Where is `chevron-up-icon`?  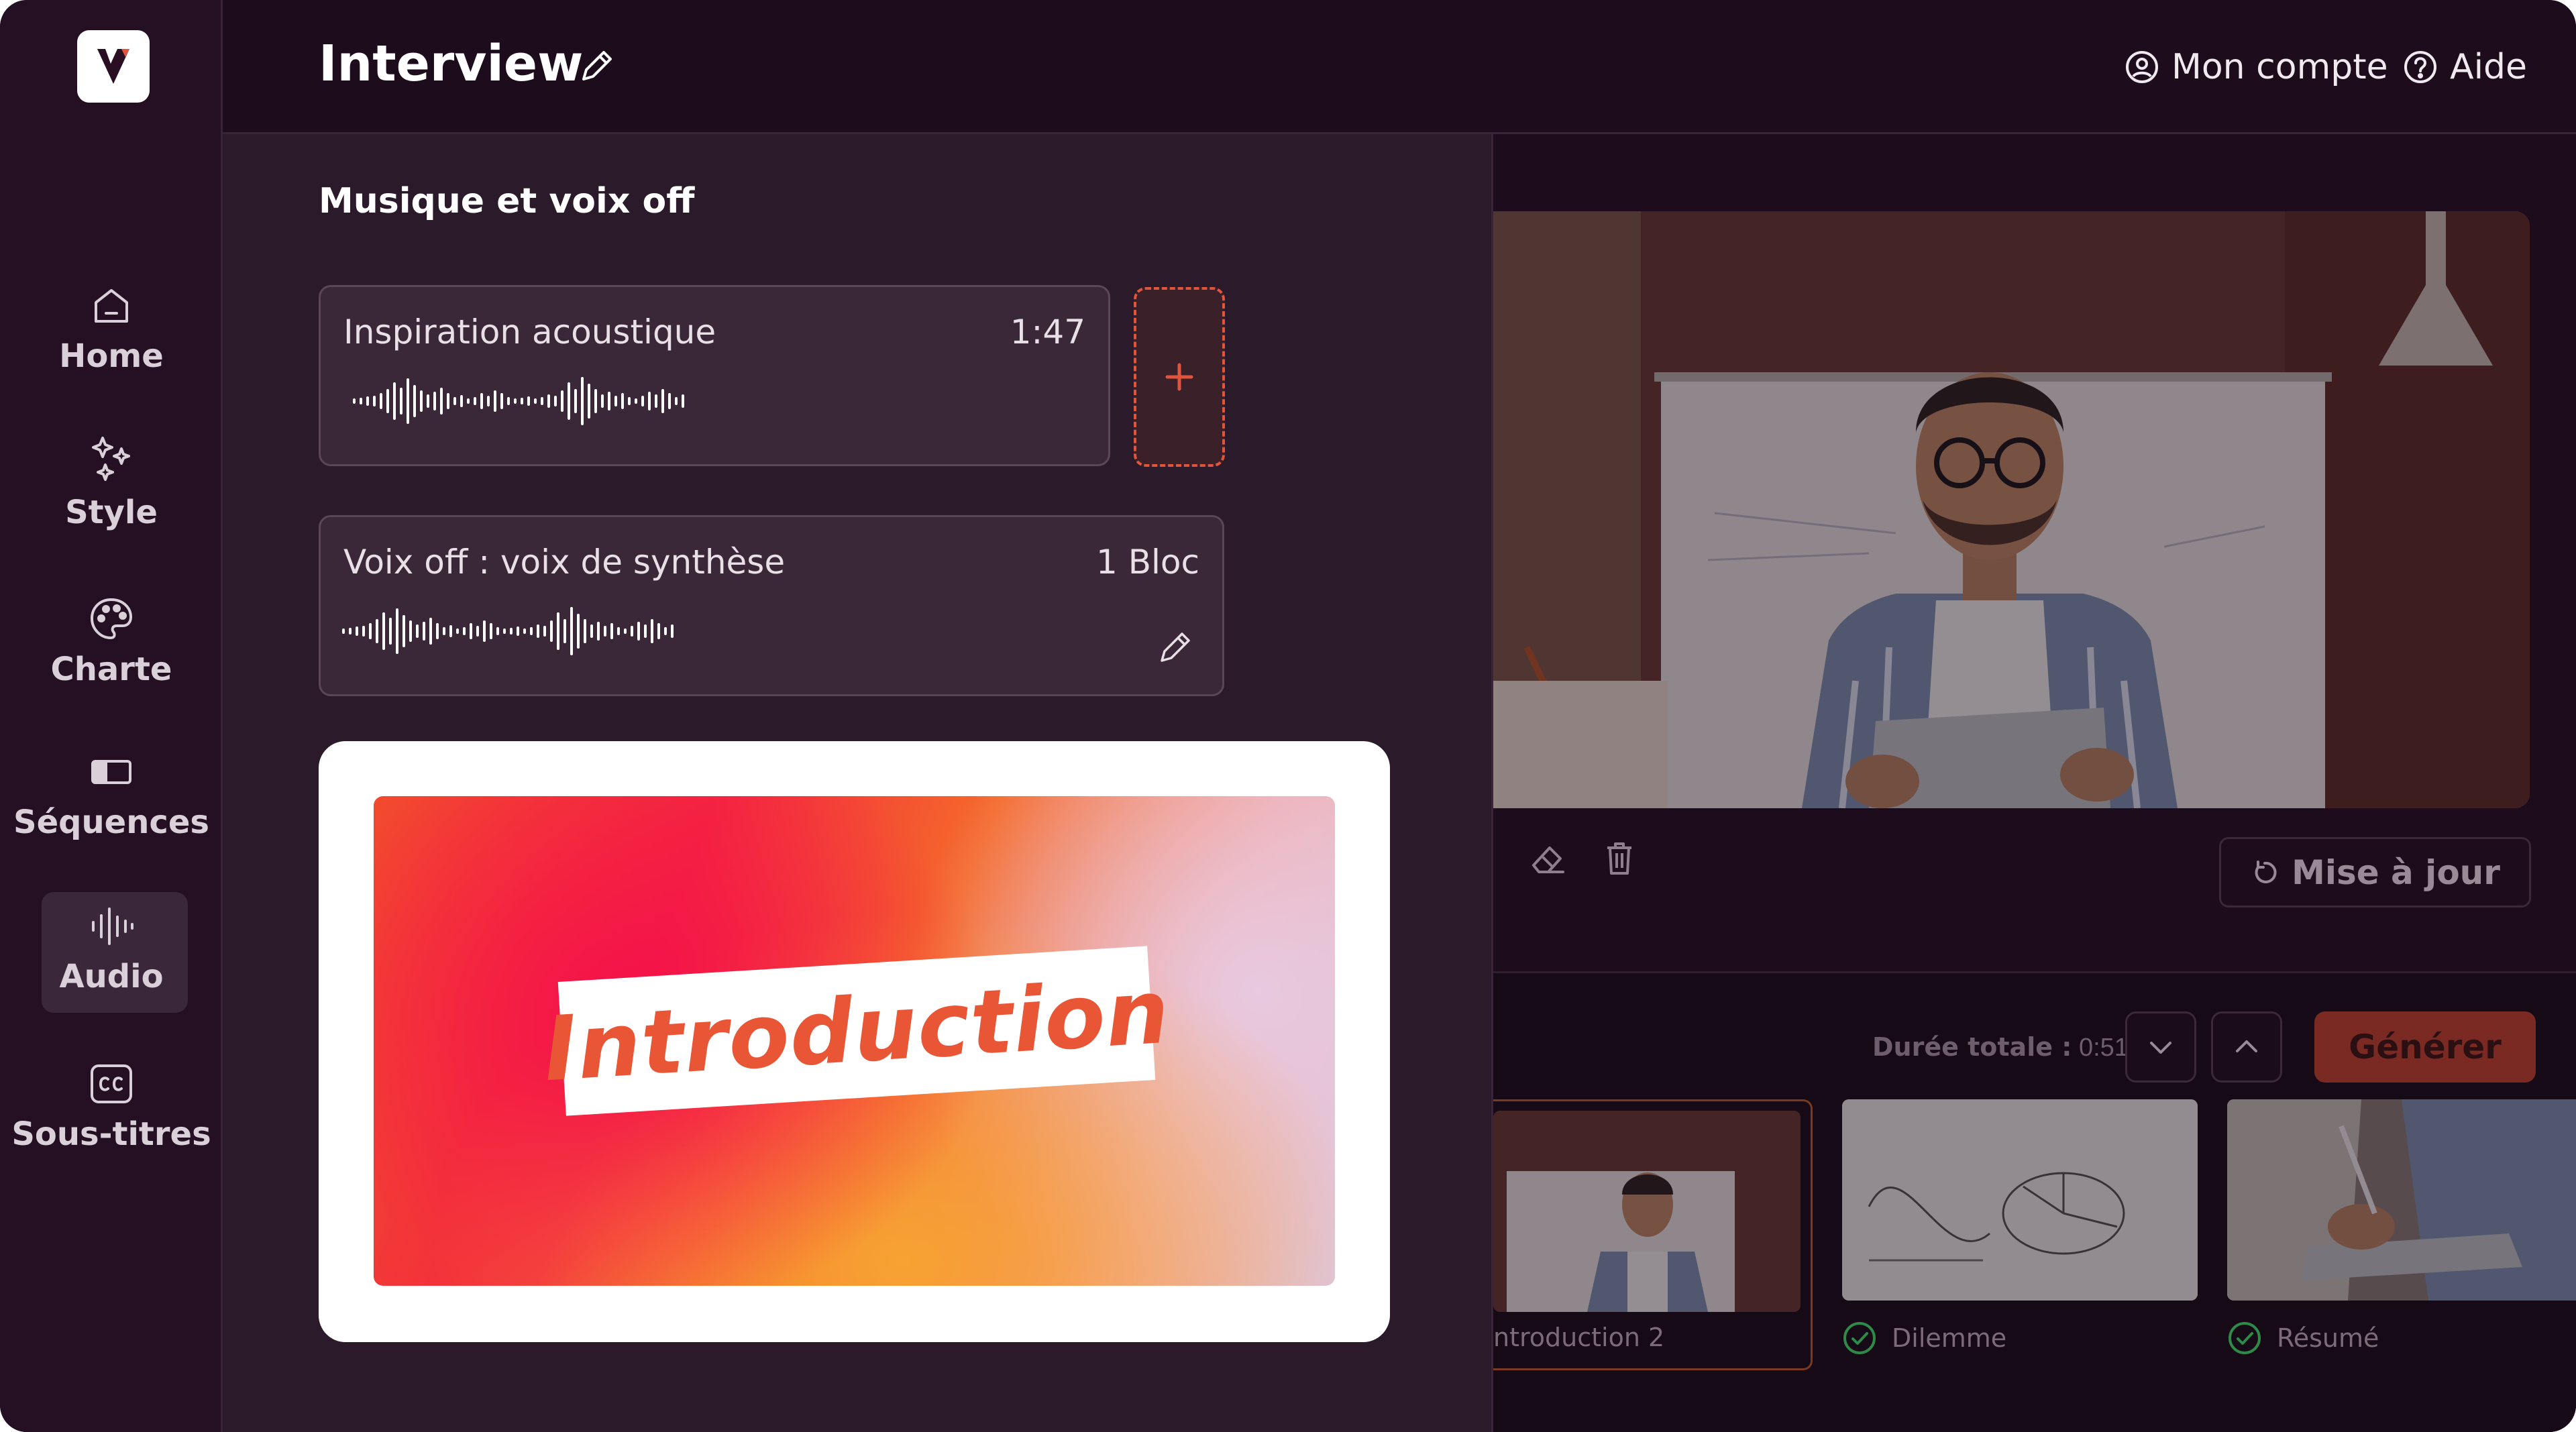 chevron-up-icon is located at coordinates (2246, 1046).